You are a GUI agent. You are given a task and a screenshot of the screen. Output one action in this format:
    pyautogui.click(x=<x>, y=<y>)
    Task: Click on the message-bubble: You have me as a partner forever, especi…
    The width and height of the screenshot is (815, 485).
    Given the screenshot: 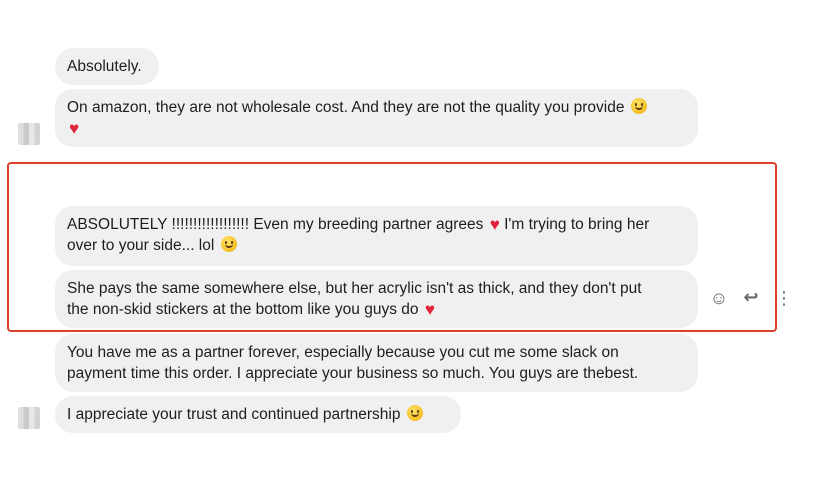 What is the action you would take?
    pyautogui.click(x=376, y=363)
    